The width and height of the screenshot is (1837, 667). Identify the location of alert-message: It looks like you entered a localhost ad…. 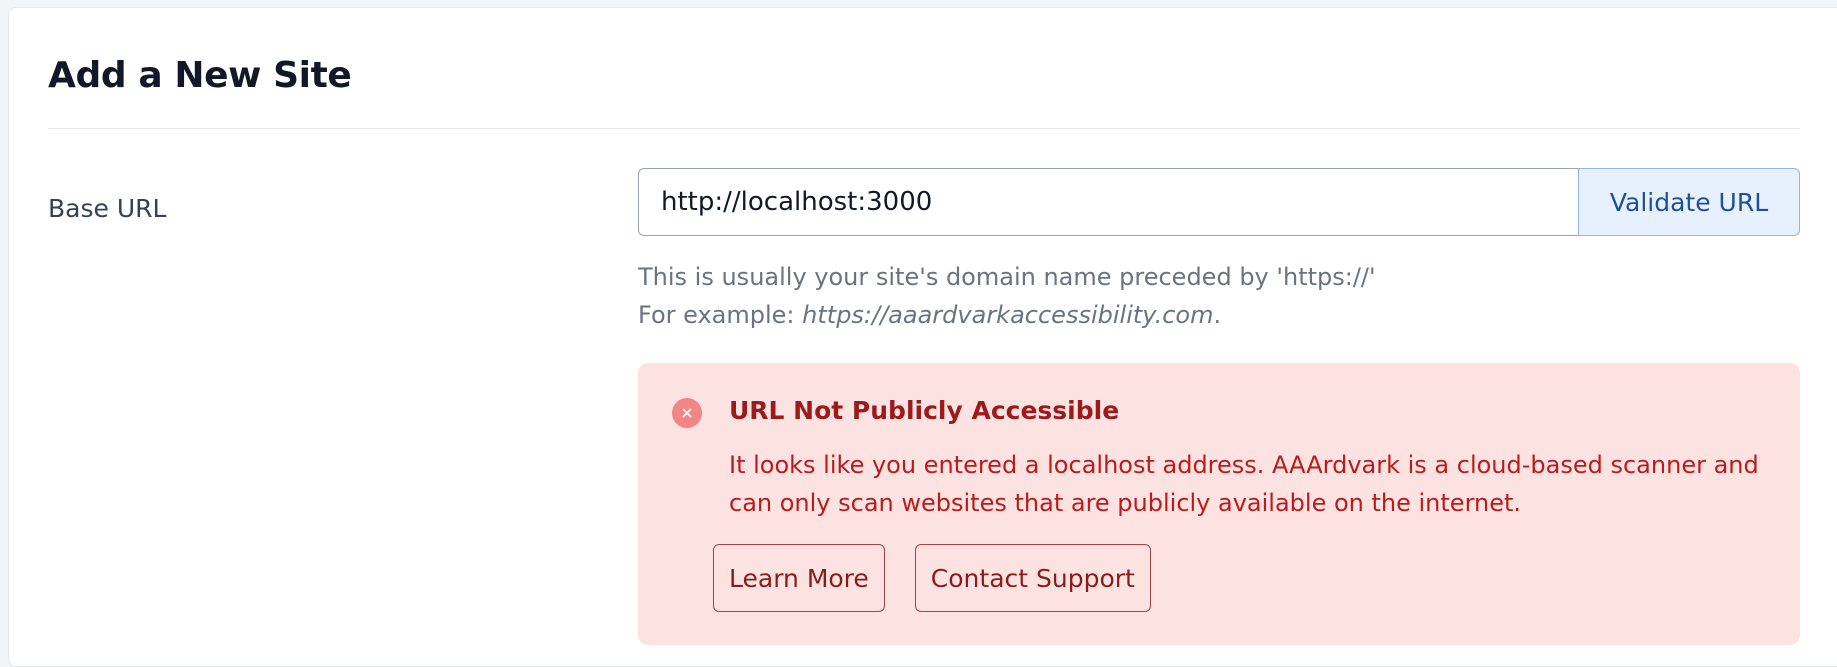
(1244, 484).